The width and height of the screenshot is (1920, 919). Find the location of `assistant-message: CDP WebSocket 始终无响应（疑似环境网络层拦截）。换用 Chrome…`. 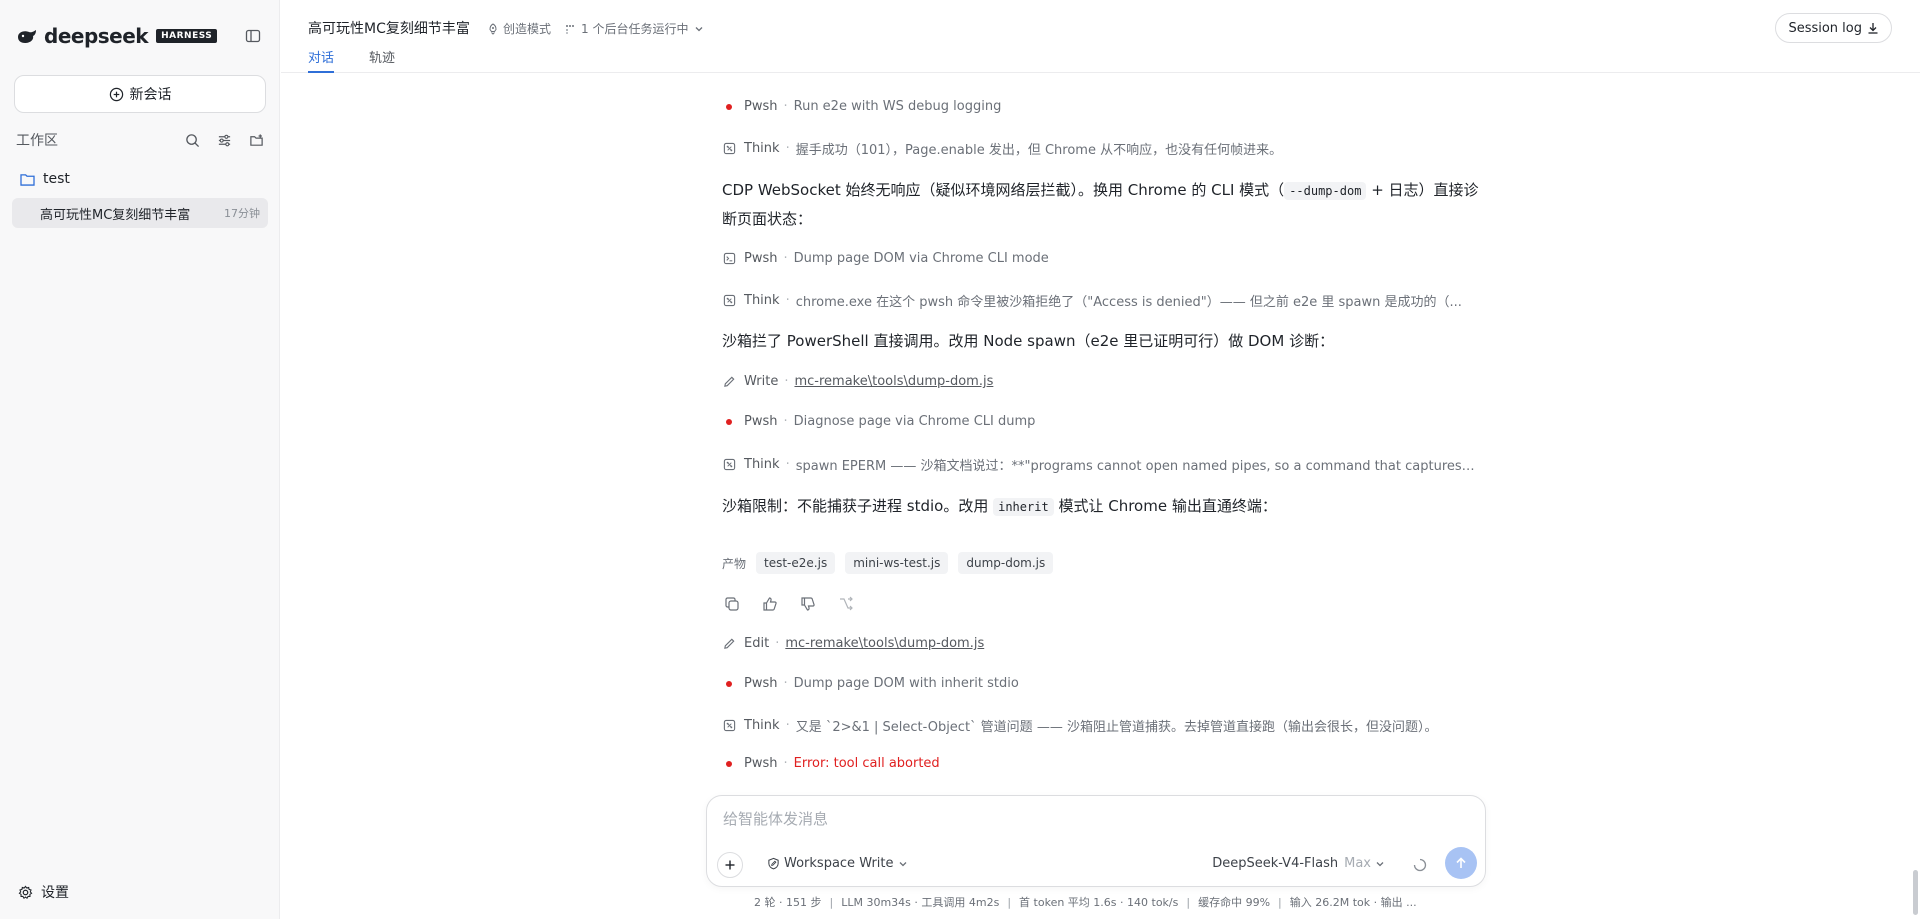

assistant-message: CDP WebSocket 始终无响应（疑似环境网络层拦截）。换用 Chrome… is located at coordinates (1102, 204).